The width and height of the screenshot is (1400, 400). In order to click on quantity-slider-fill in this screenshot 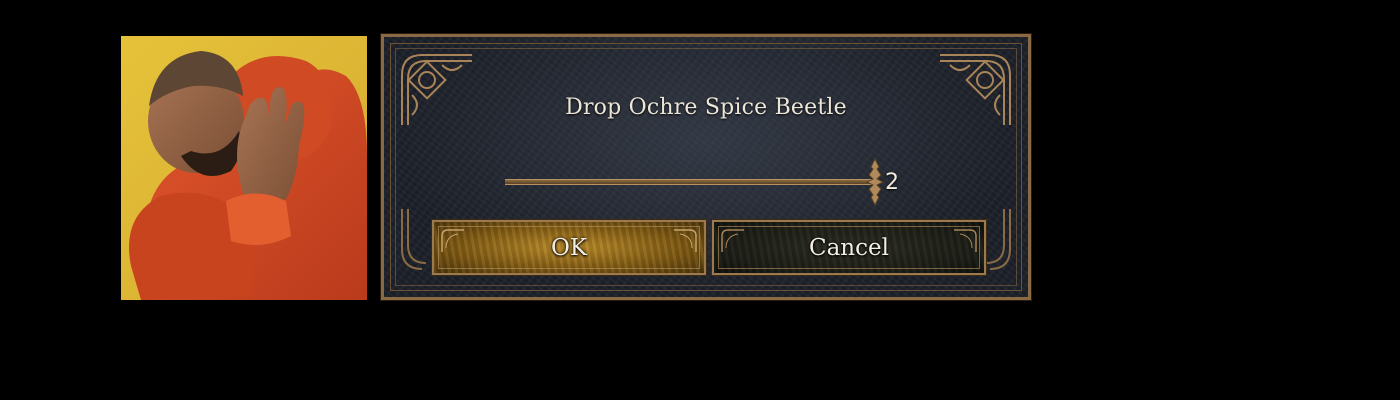, I will do `click(690, 182)`.